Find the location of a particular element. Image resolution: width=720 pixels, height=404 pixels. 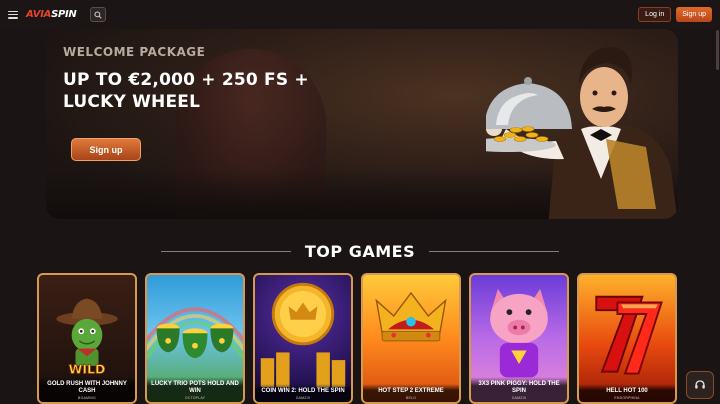

top-header: AVIASPIN Log in Sign up is located at coordinates (360, 14).